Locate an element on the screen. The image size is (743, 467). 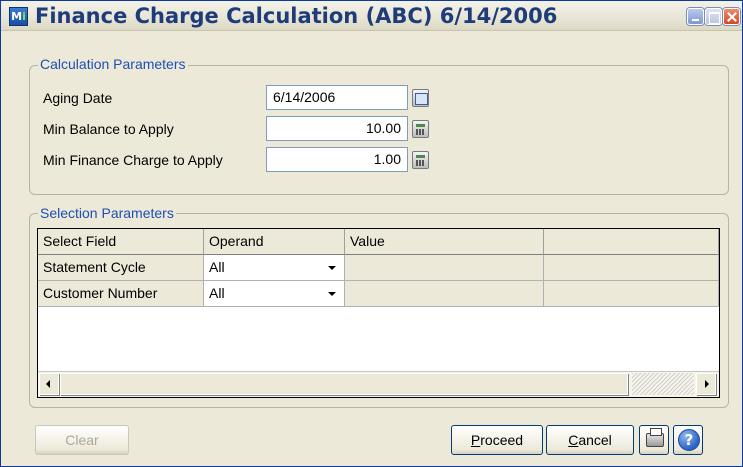
table-row: Statement Cycle All is located at coordinates (378, 268).